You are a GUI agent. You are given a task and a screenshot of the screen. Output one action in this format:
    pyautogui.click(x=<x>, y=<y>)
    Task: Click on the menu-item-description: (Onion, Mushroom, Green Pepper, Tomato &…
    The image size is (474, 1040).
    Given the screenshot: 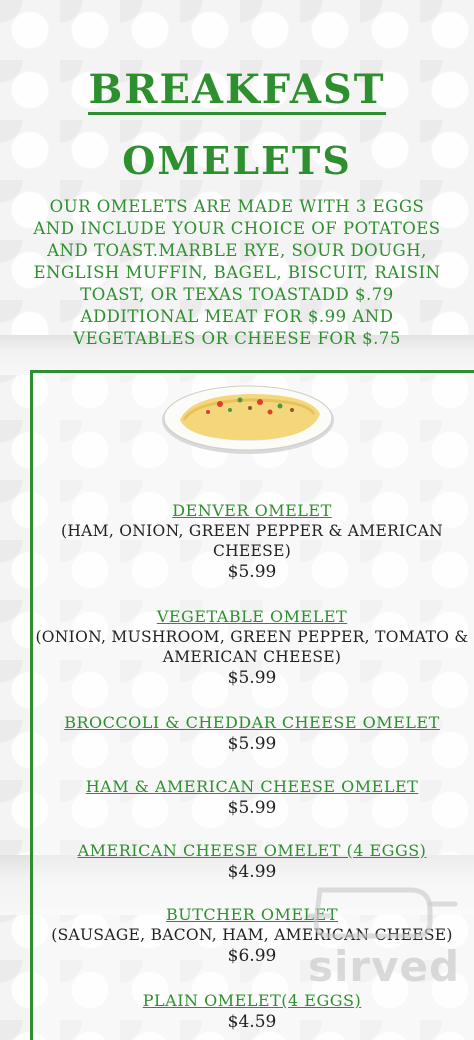 What is the action you would take?
    pyautogui.click(x=252, y=647)
    